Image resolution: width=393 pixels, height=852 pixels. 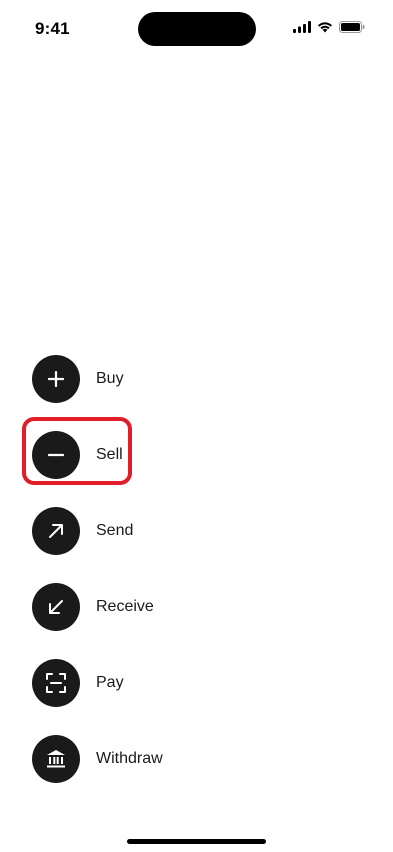 I want to click on scan-icon, so click(x=56, y=683).